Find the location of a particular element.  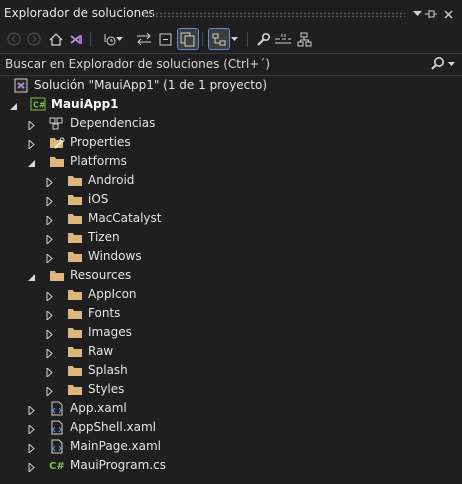

tree-item-images: Images is located at coordinates (231, 332).